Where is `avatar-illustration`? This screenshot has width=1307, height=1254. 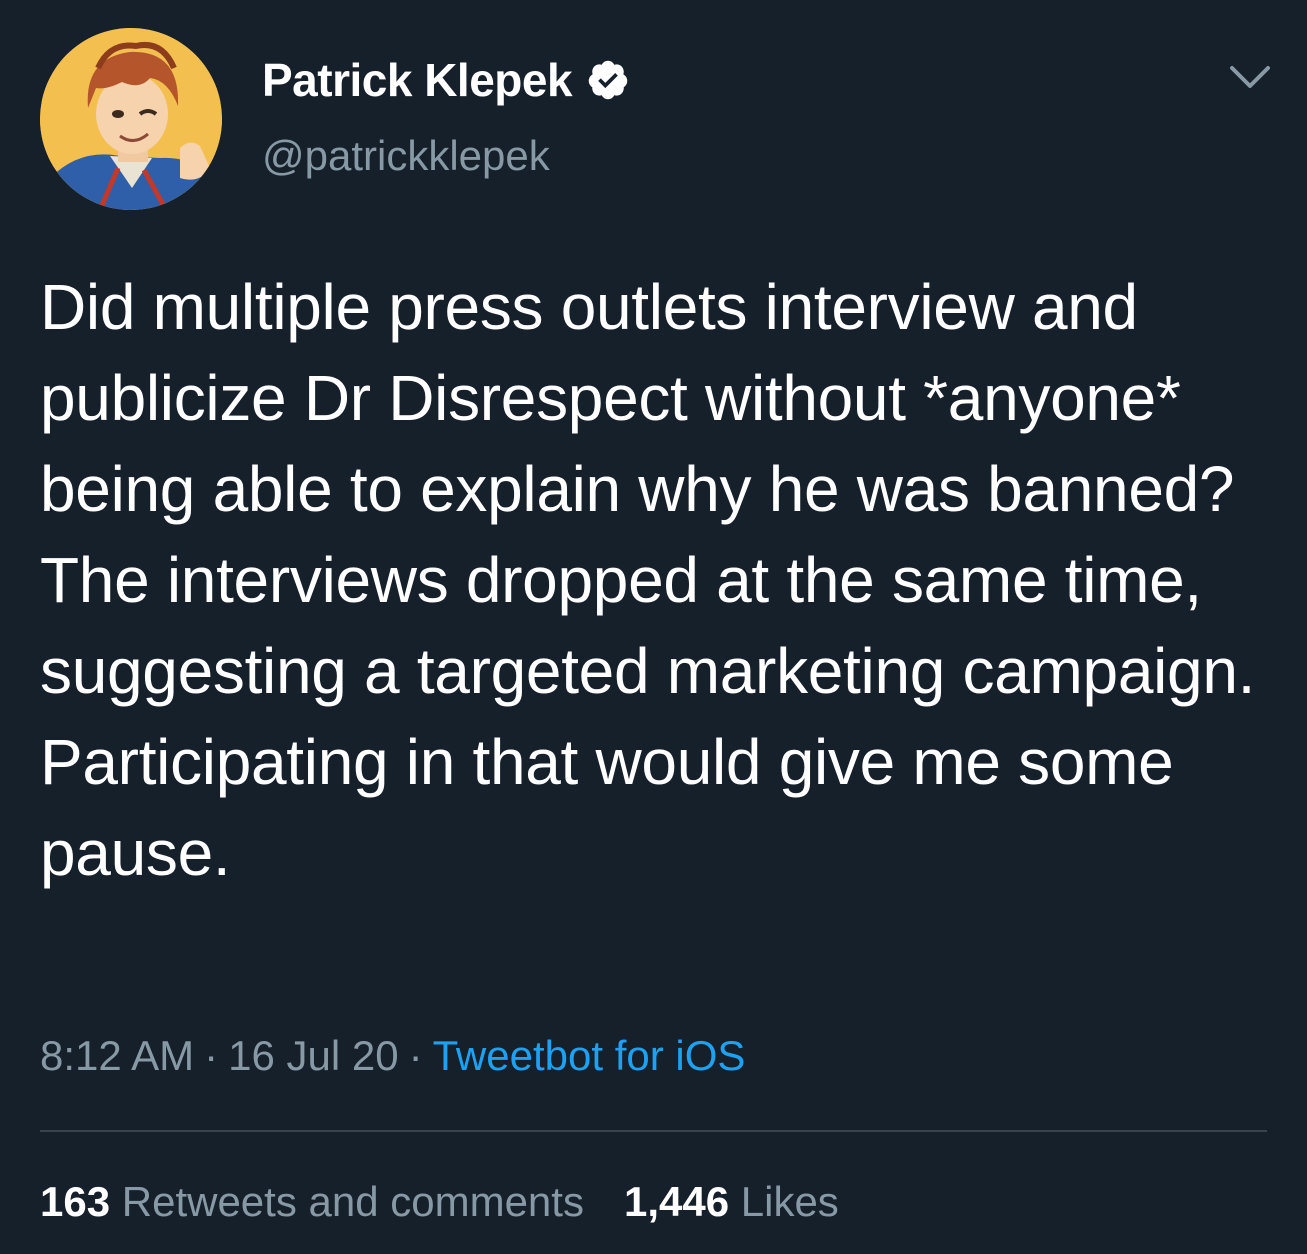 avatar-illustration is located at coordinates (131, 119).